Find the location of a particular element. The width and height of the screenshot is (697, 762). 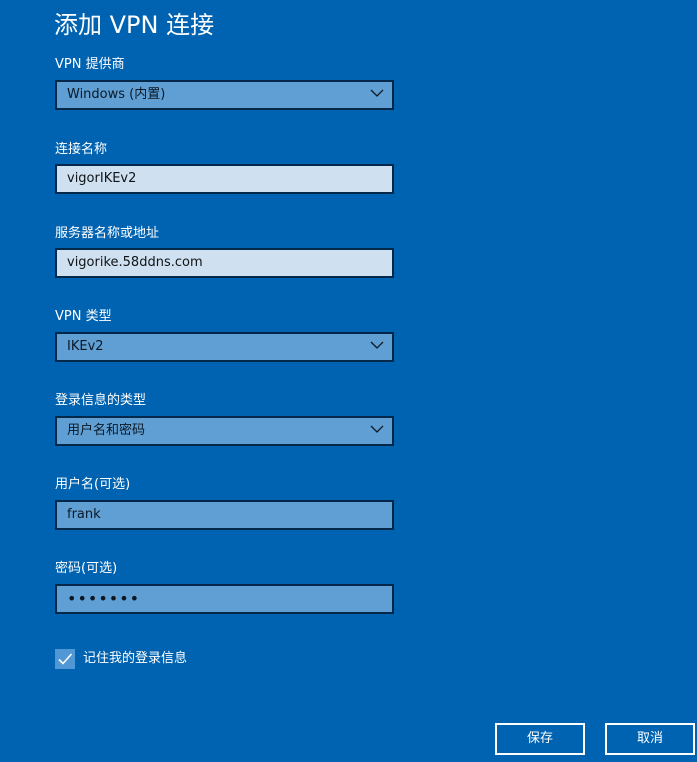

connection-name-value: vigorIKEv2 is located at coordinates (102, 178).